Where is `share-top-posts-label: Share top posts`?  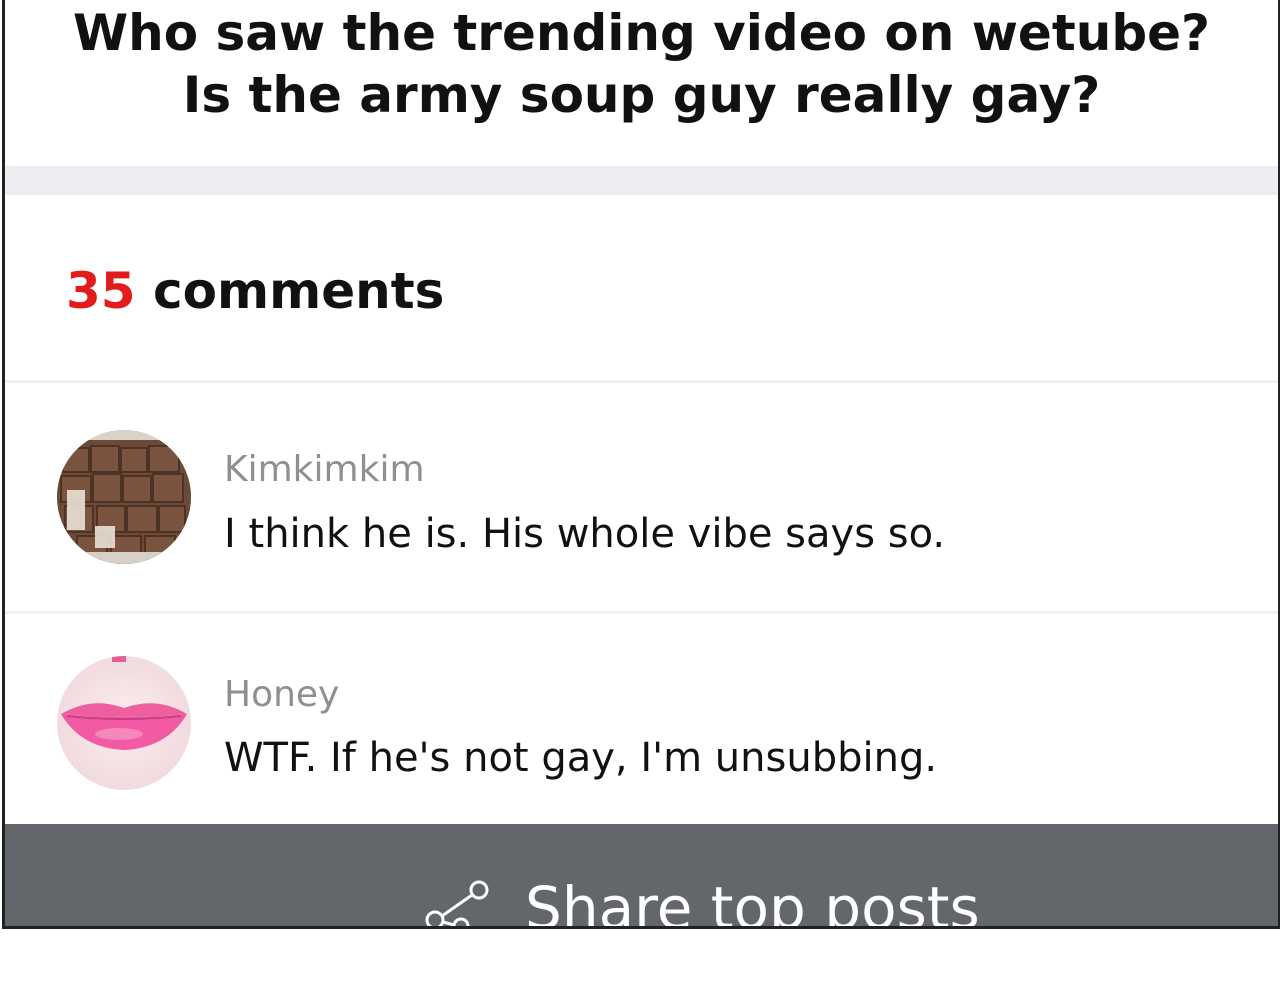
share-top-posts-label: Share top posts is located at coordinates (752, 901).